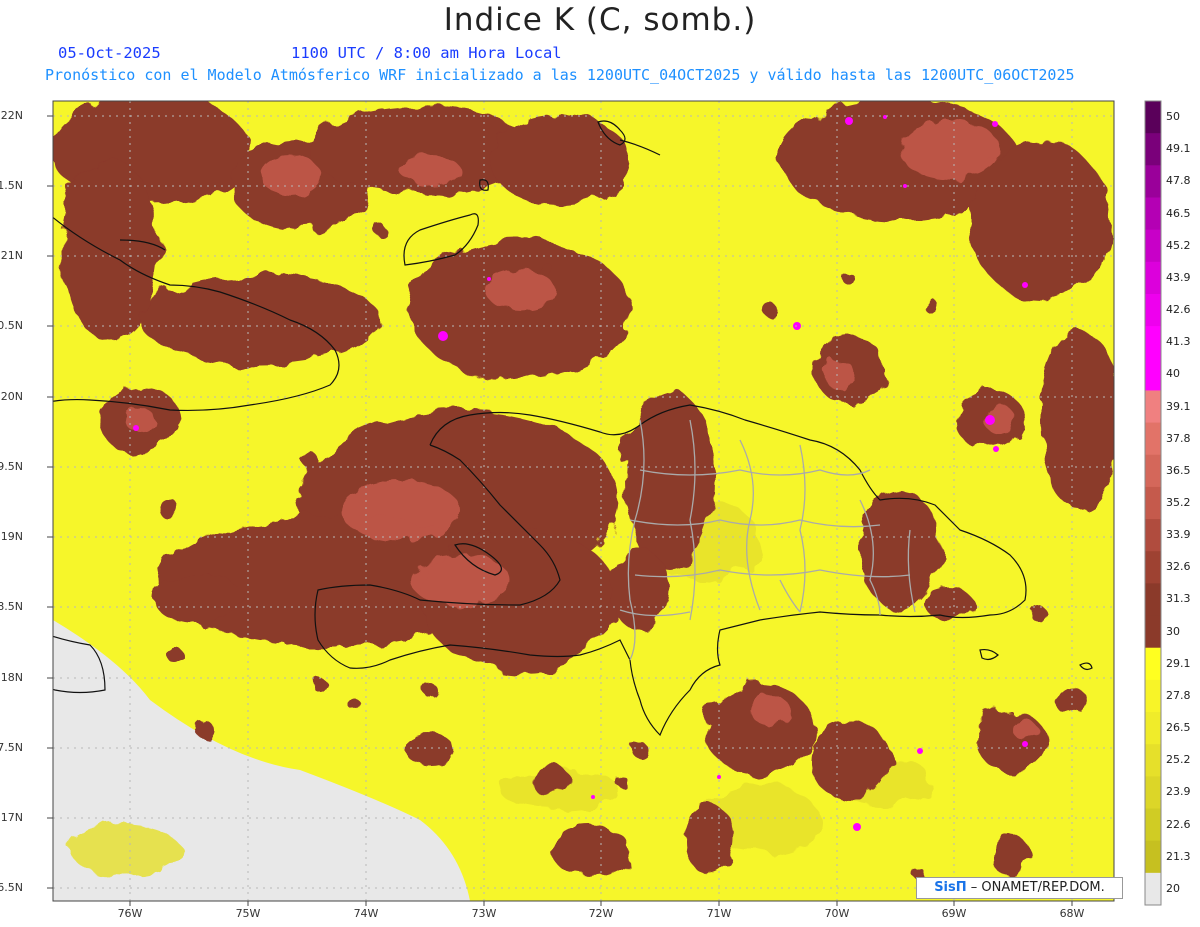 The image size is (1200, 927). I want to click on colorbar-tick-label: 35.2, so click(1178, 502).